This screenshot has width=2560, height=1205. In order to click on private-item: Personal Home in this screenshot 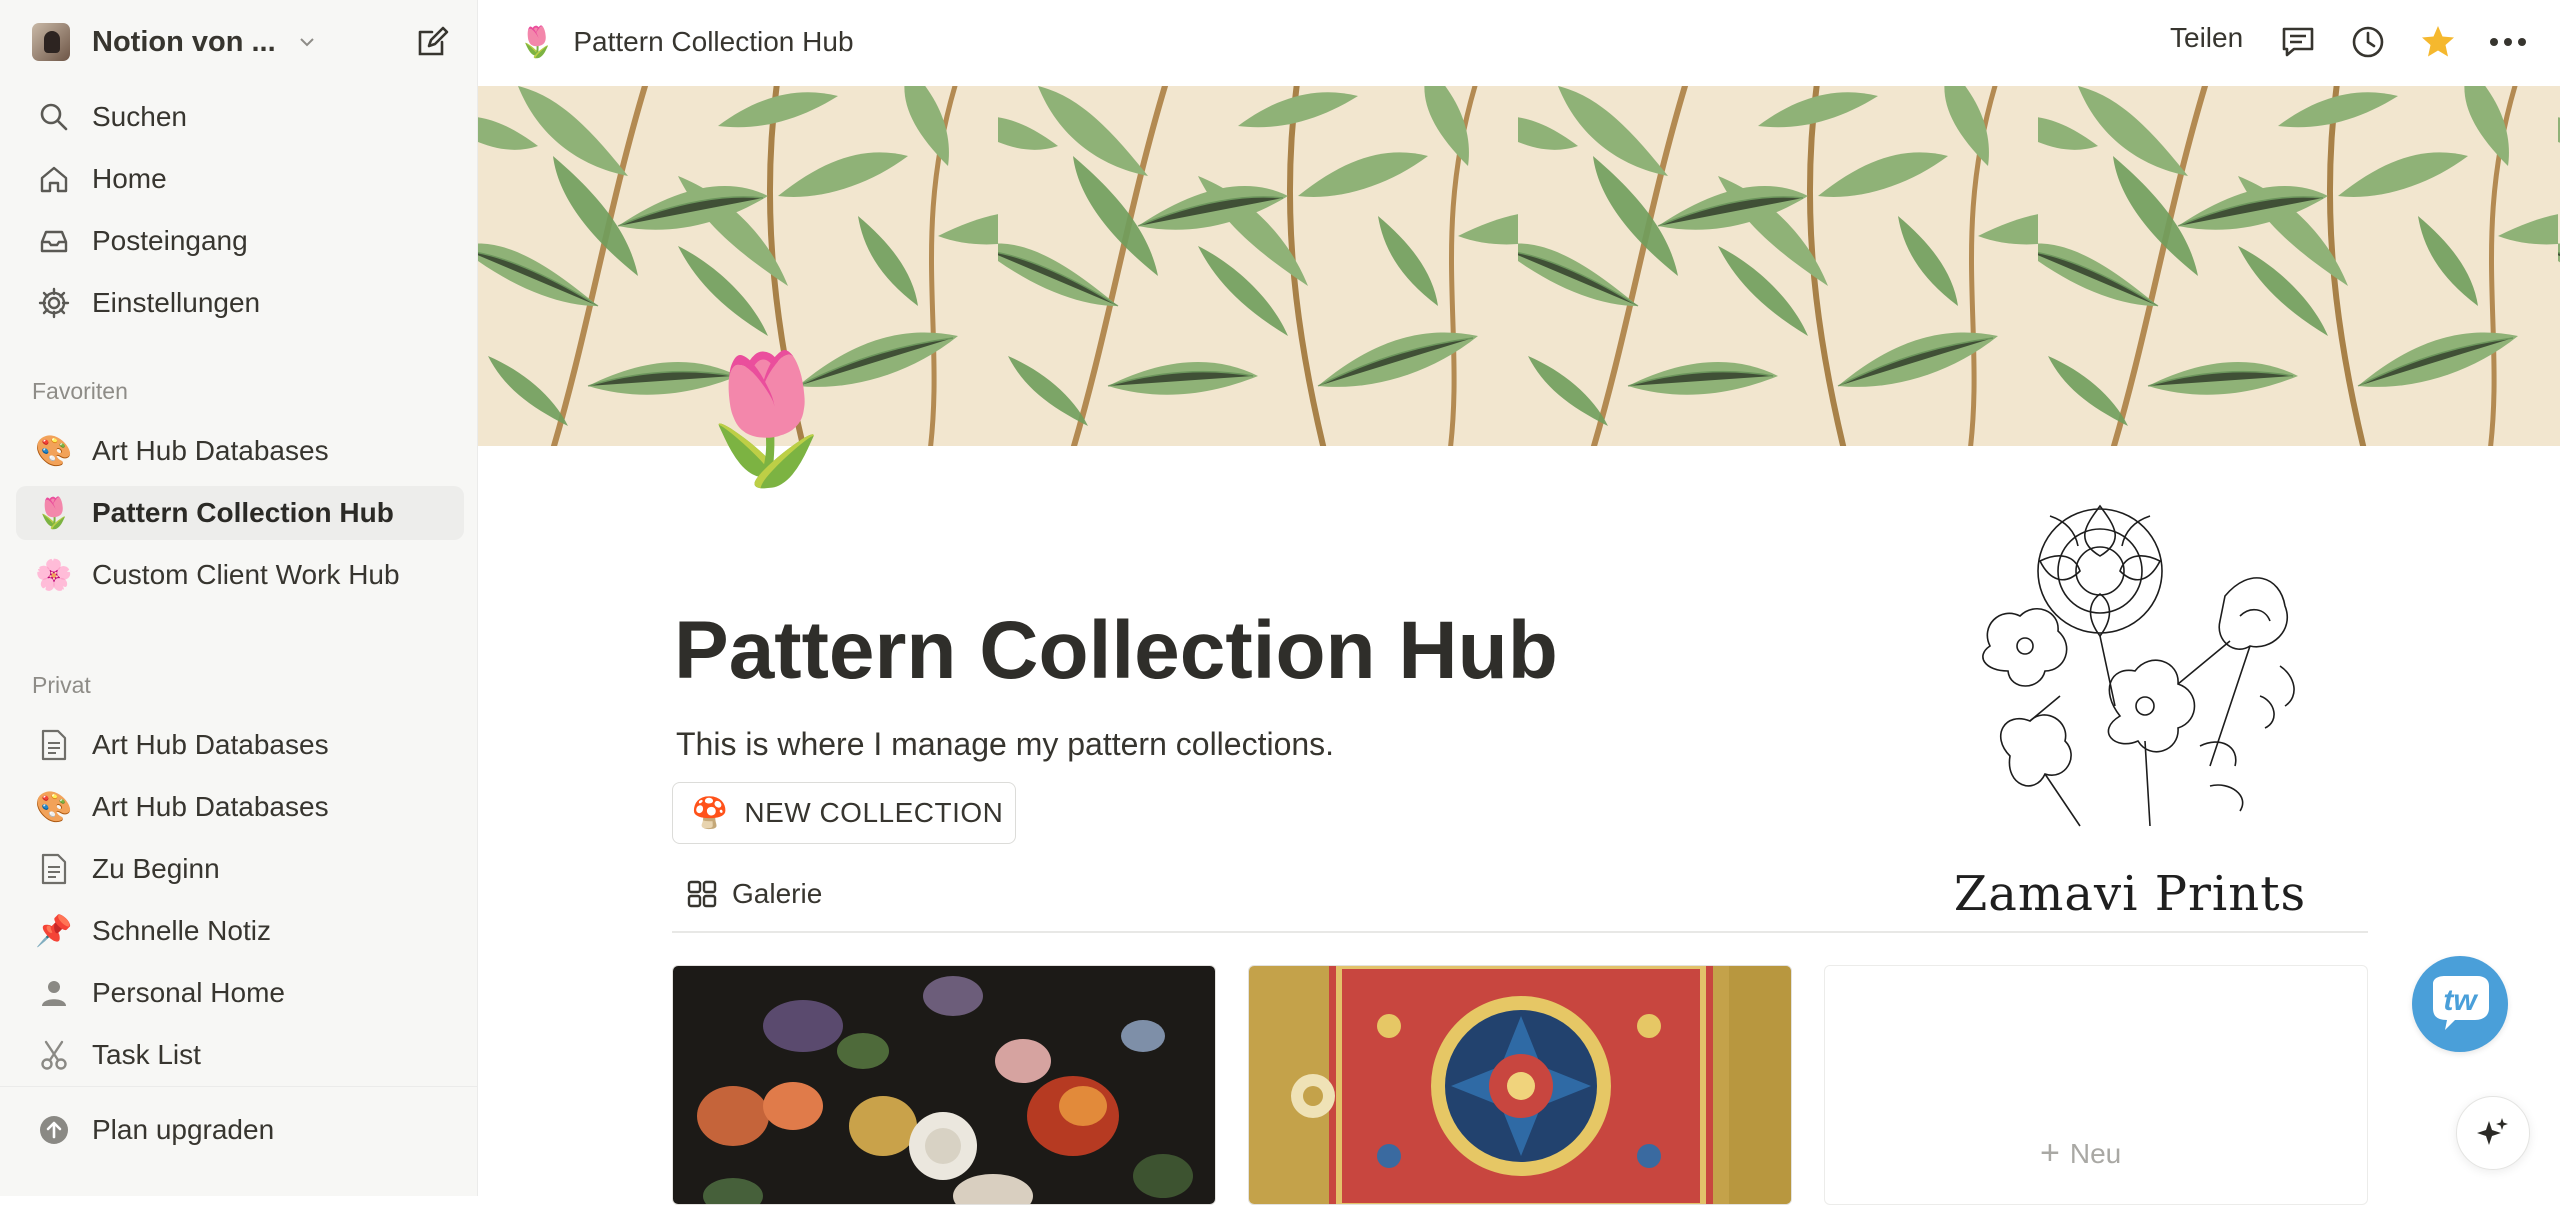, I will do `click(240, 993)`.